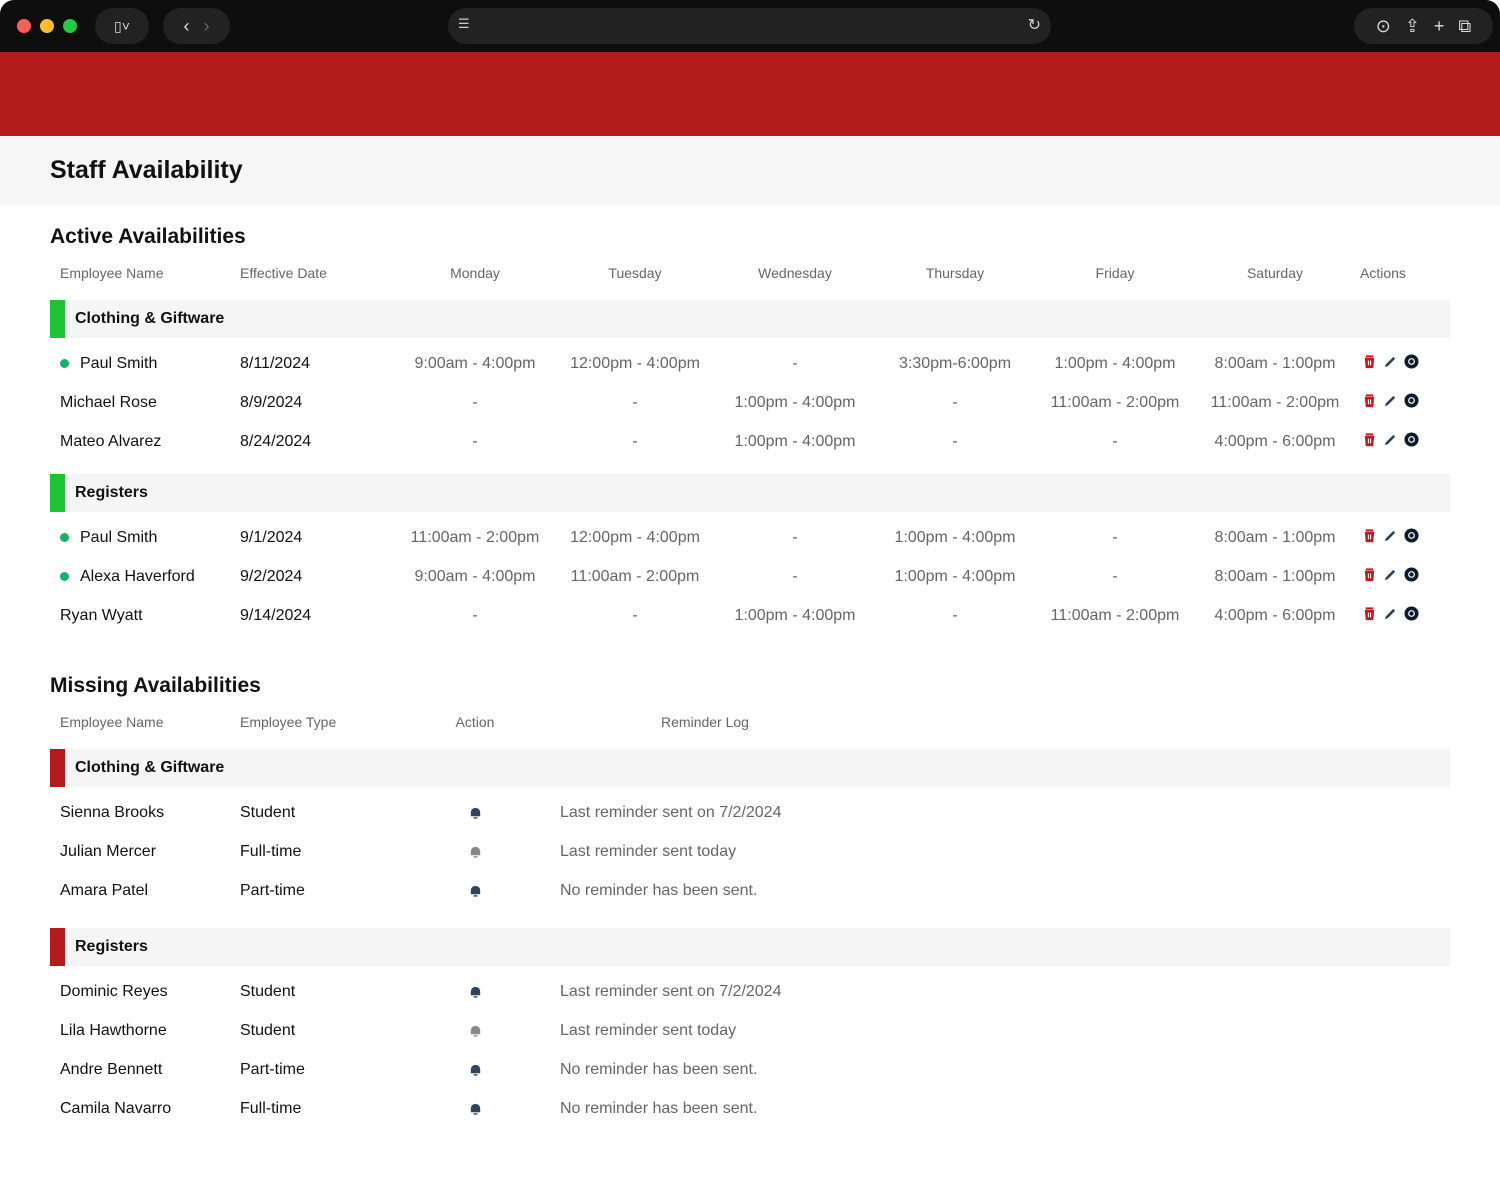 This screenshot has height=1200, width=1500. What do you see at coordinates (272, 890) in the screenshot?
I see `employee-type: Part-time` at bounding box center [272, 890].